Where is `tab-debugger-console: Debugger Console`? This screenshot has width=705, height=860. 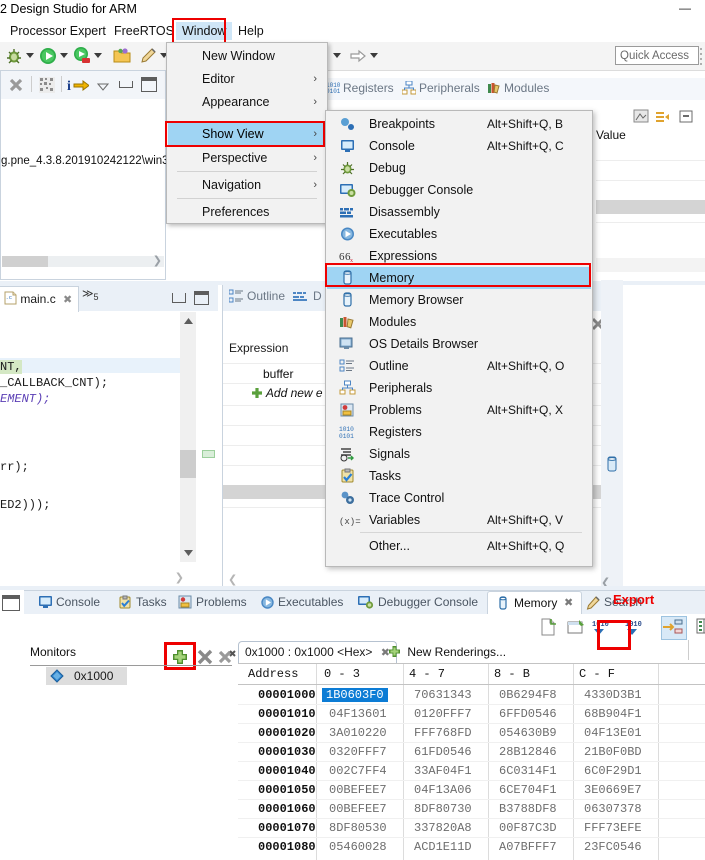
tab-debugger-console: Debugger Console is located at coordinates (428, 602).